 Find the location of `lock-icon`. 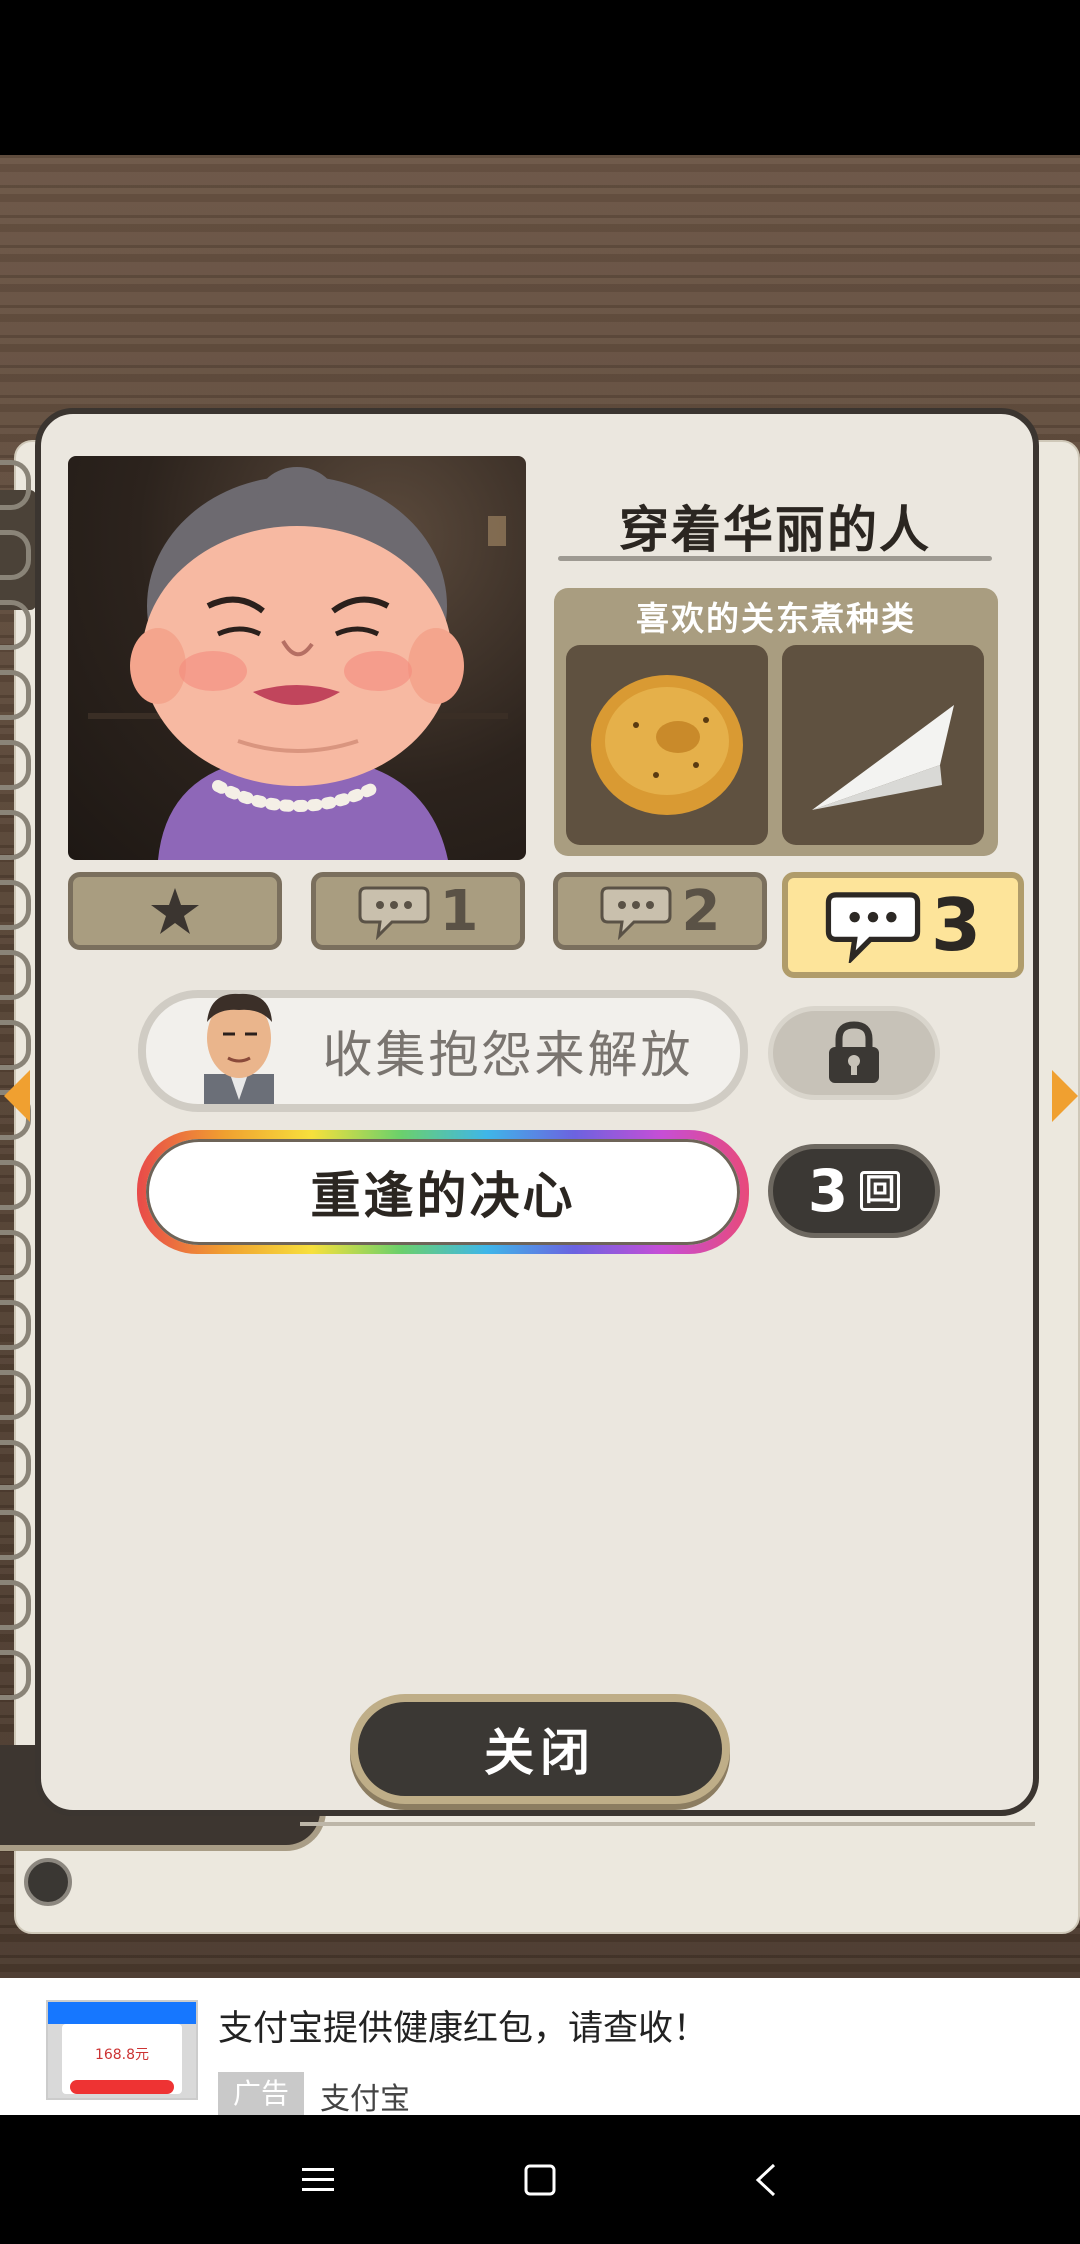

lock-icon is located at coordinates (854, 1052).